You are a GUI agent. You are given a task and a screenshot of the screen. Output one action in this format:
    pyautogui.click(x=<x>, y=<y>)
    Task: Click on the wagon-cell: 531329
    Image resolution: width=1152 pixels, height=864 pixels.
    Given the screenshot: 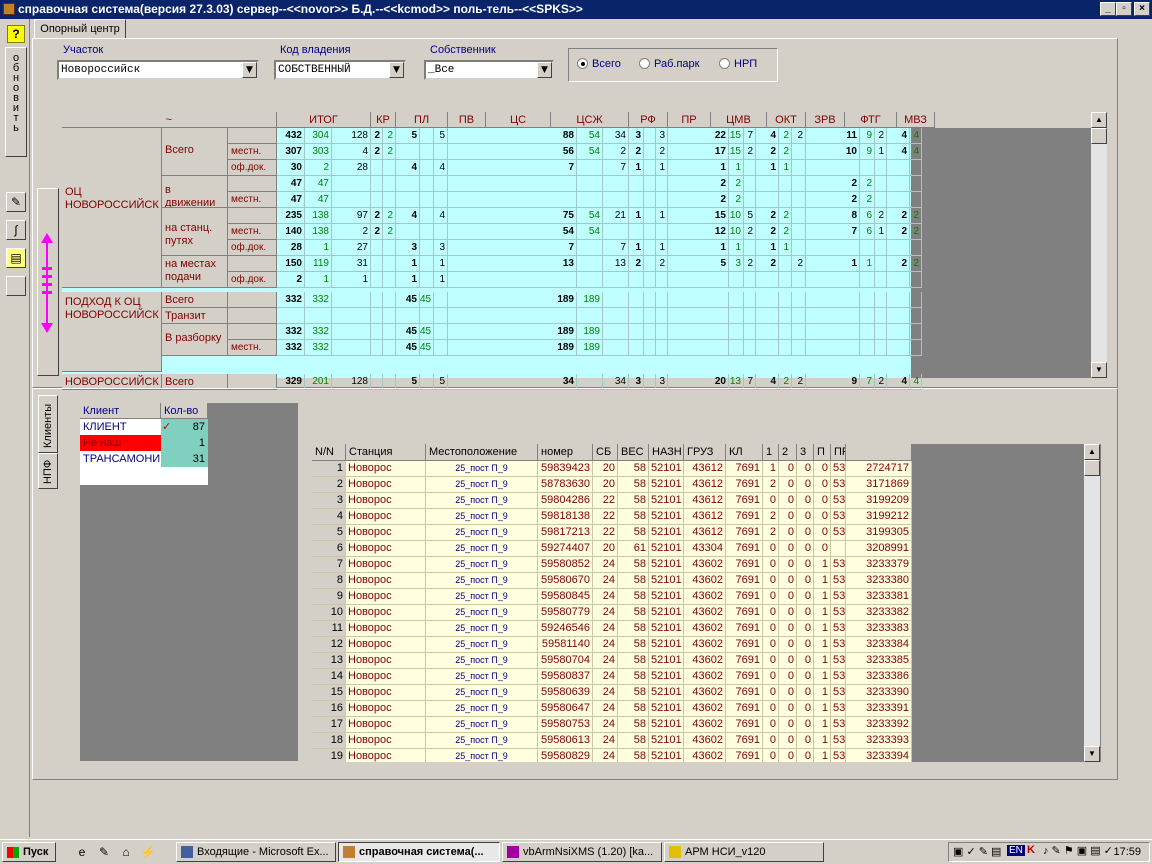 What is the action you would take?
    pyautogui.click(x=838, y=533)
    